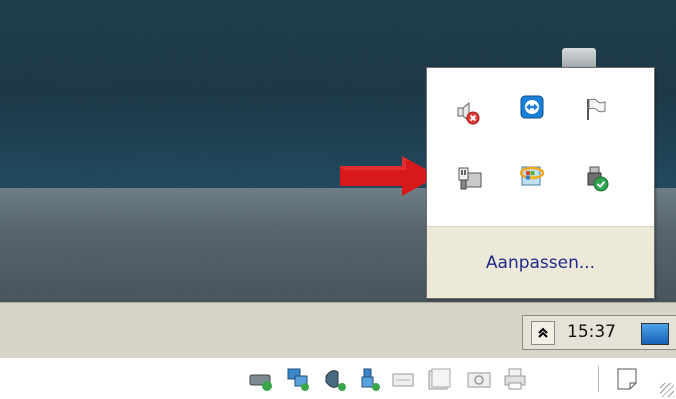 This screenshot has width=676, height=399. I want to click on tray-icon-grid, so click(540, 147).